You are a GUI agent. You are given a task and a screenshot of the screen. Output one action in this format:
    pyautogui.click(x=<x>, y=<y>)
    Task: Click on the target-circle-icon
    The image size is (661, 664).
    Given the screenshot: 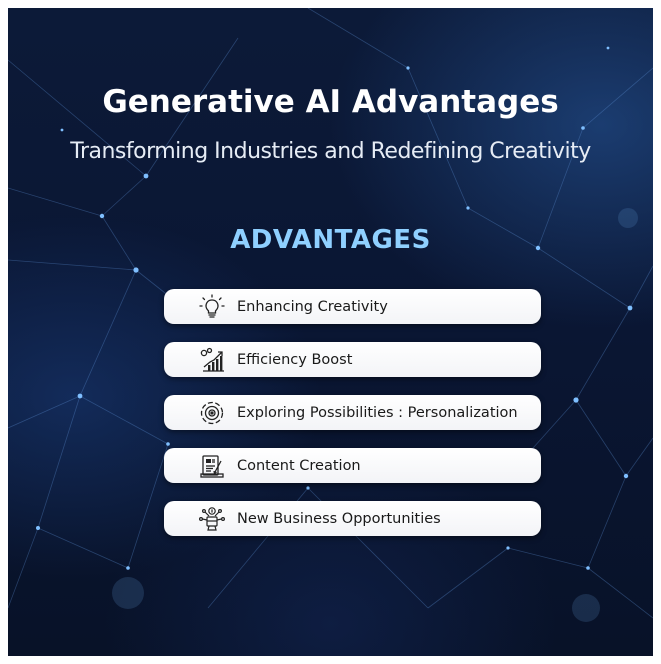 What is the action you would take?
    pyautogui.click(x=212, y=413)
    